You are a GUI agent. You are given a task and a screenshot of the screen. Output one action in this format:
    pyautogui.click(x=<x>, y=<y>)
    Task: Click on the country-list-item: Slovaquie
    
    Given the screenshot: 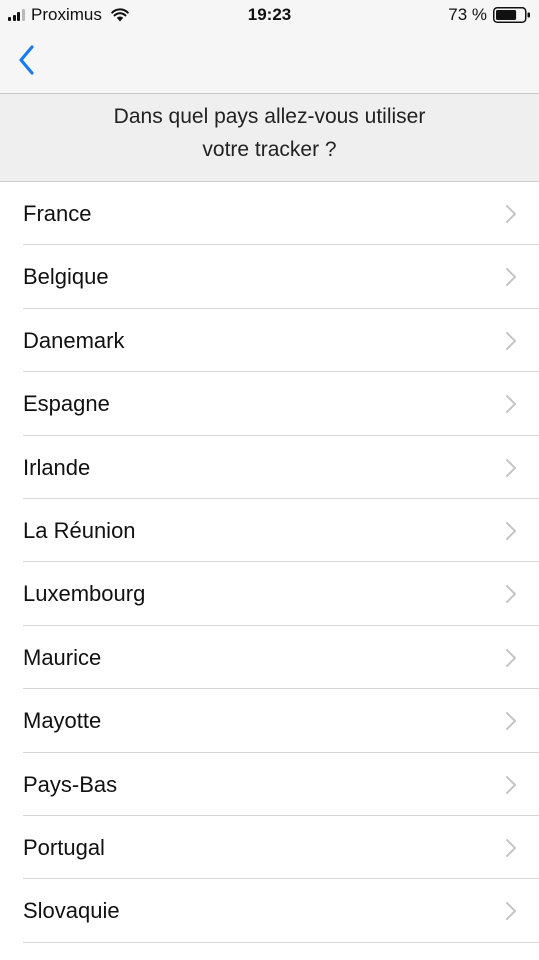 What is the action you would take?
    pyautogui.click(x=269, y=911)
    